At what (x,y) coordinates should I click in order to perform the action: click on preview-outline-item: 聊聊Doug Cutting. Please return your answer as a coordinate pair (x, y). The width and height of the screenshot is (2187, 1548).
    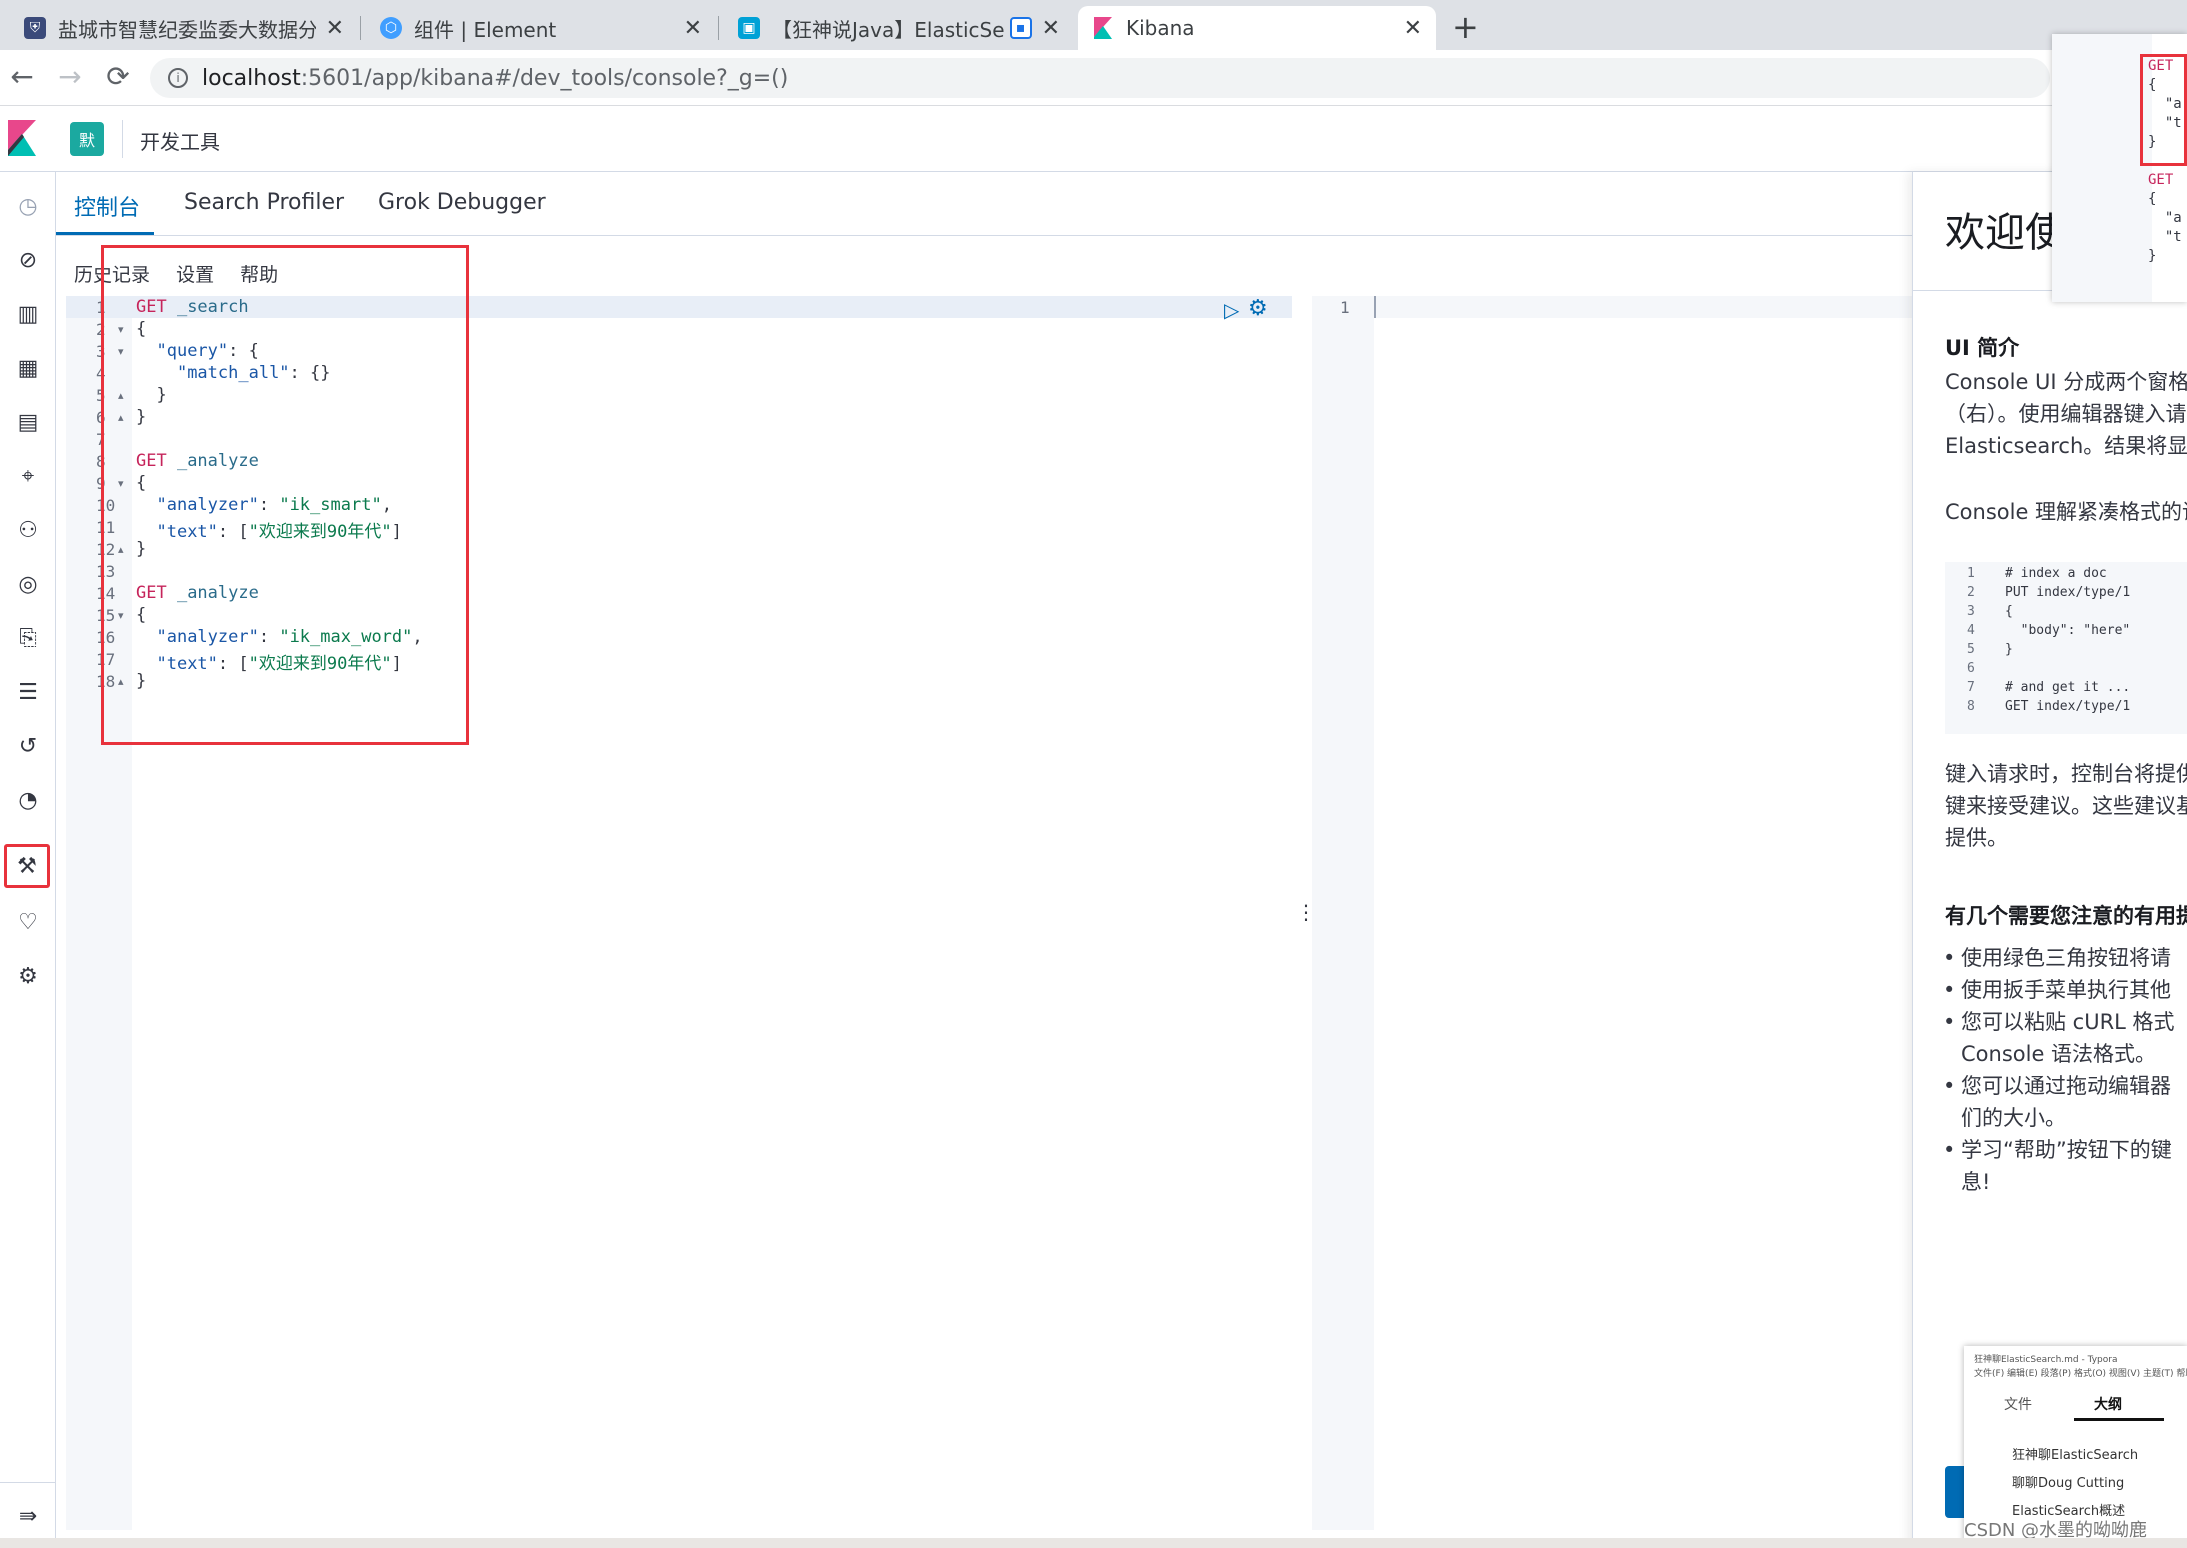
    Looking at the image, I should click on (2068, 1483).